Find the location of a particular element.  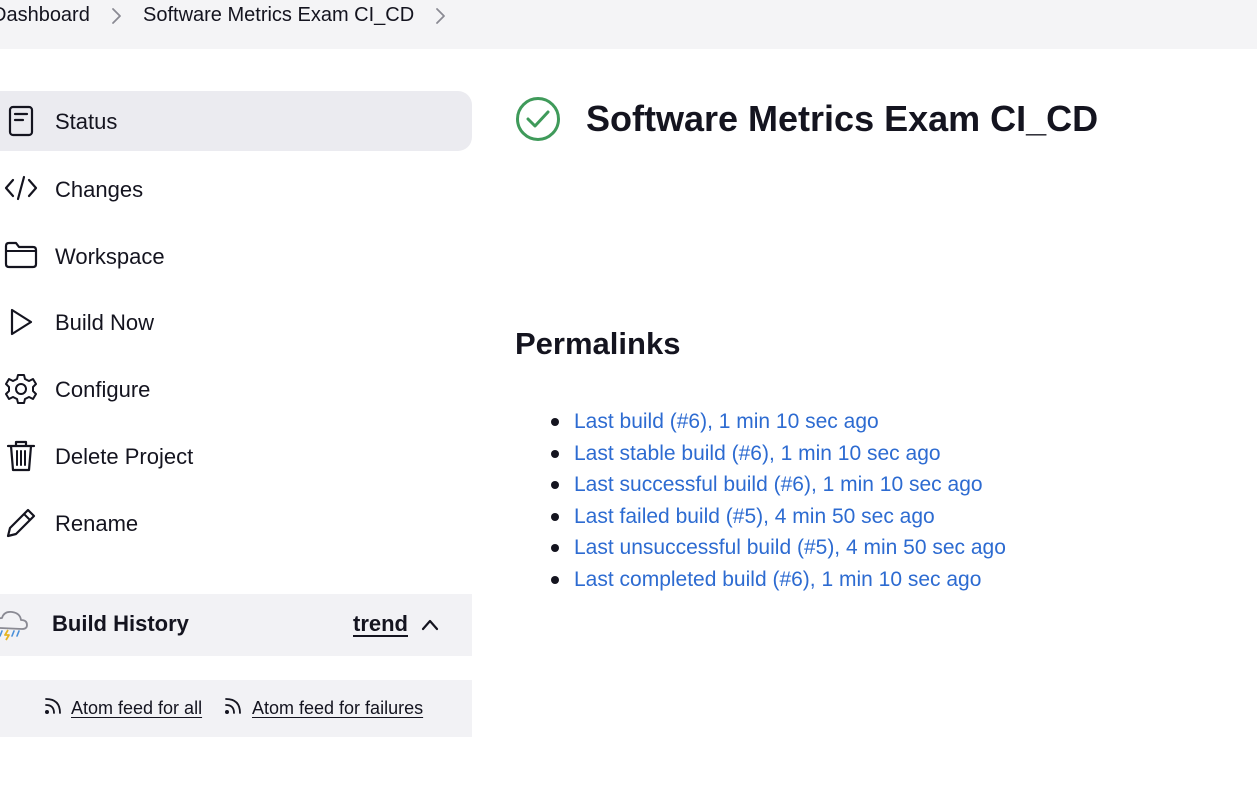

breadcrumb: Dashboard Software Metrics Exam CI_CD is located at coordinates (628, 24).